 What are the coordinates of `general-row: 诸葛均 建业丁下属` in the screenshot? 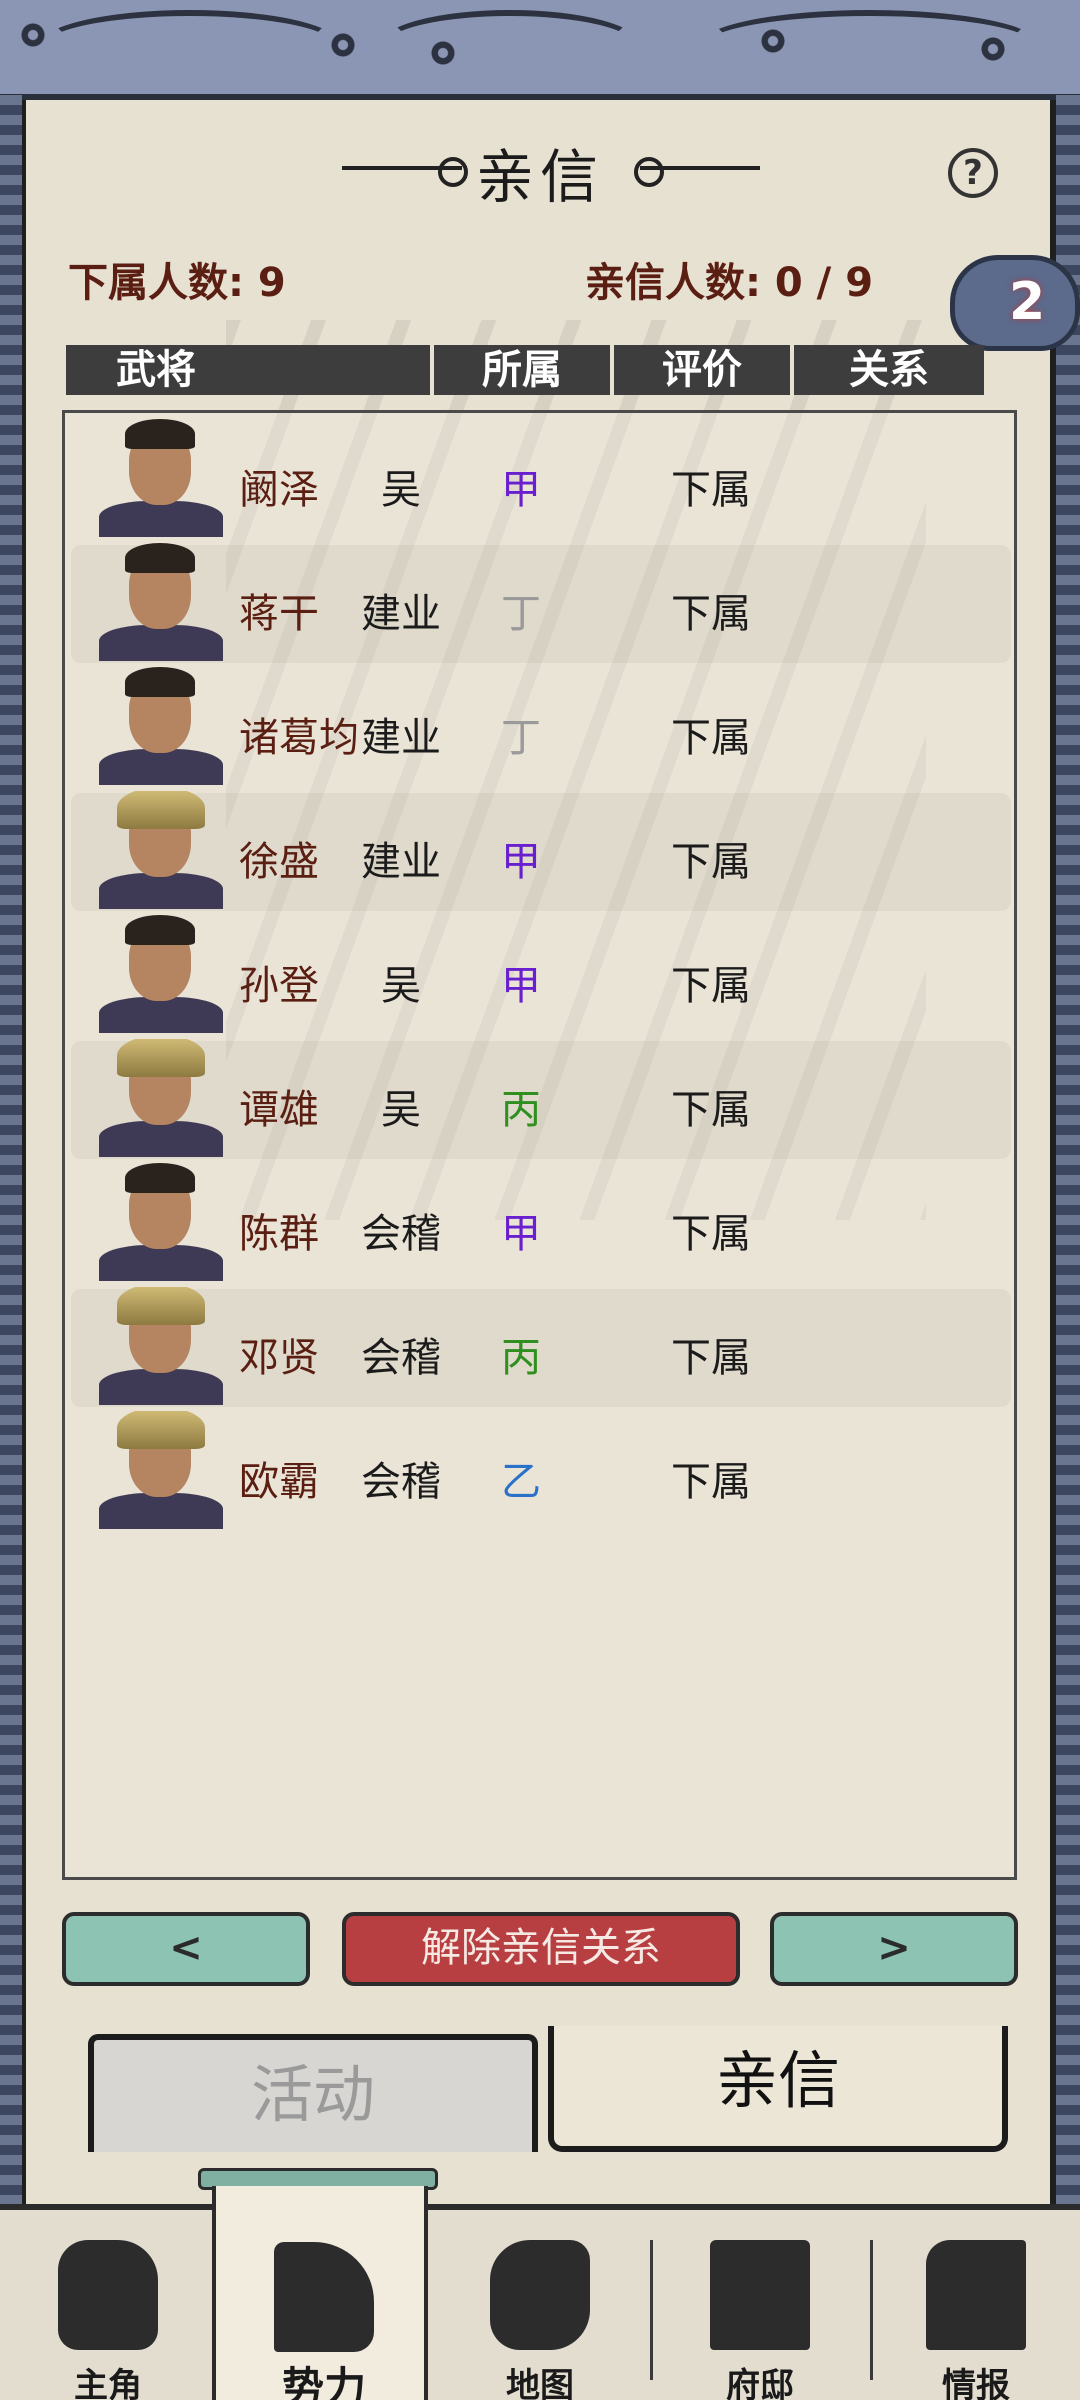 It's located at (541, 727).